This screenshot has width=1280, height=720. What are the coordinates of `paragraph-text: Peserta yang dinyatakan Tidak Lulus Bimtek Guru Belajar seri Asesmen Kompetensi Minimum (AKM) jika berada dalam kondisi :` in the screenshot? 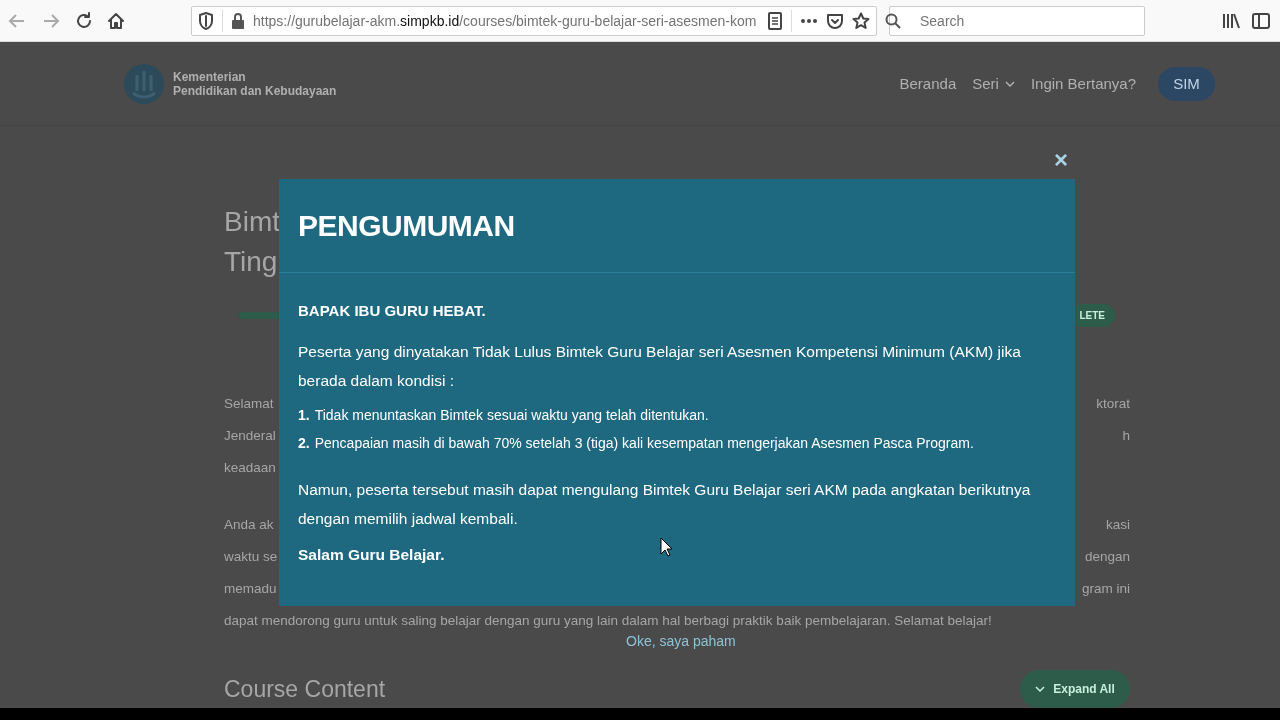 It's located at (660, 366).